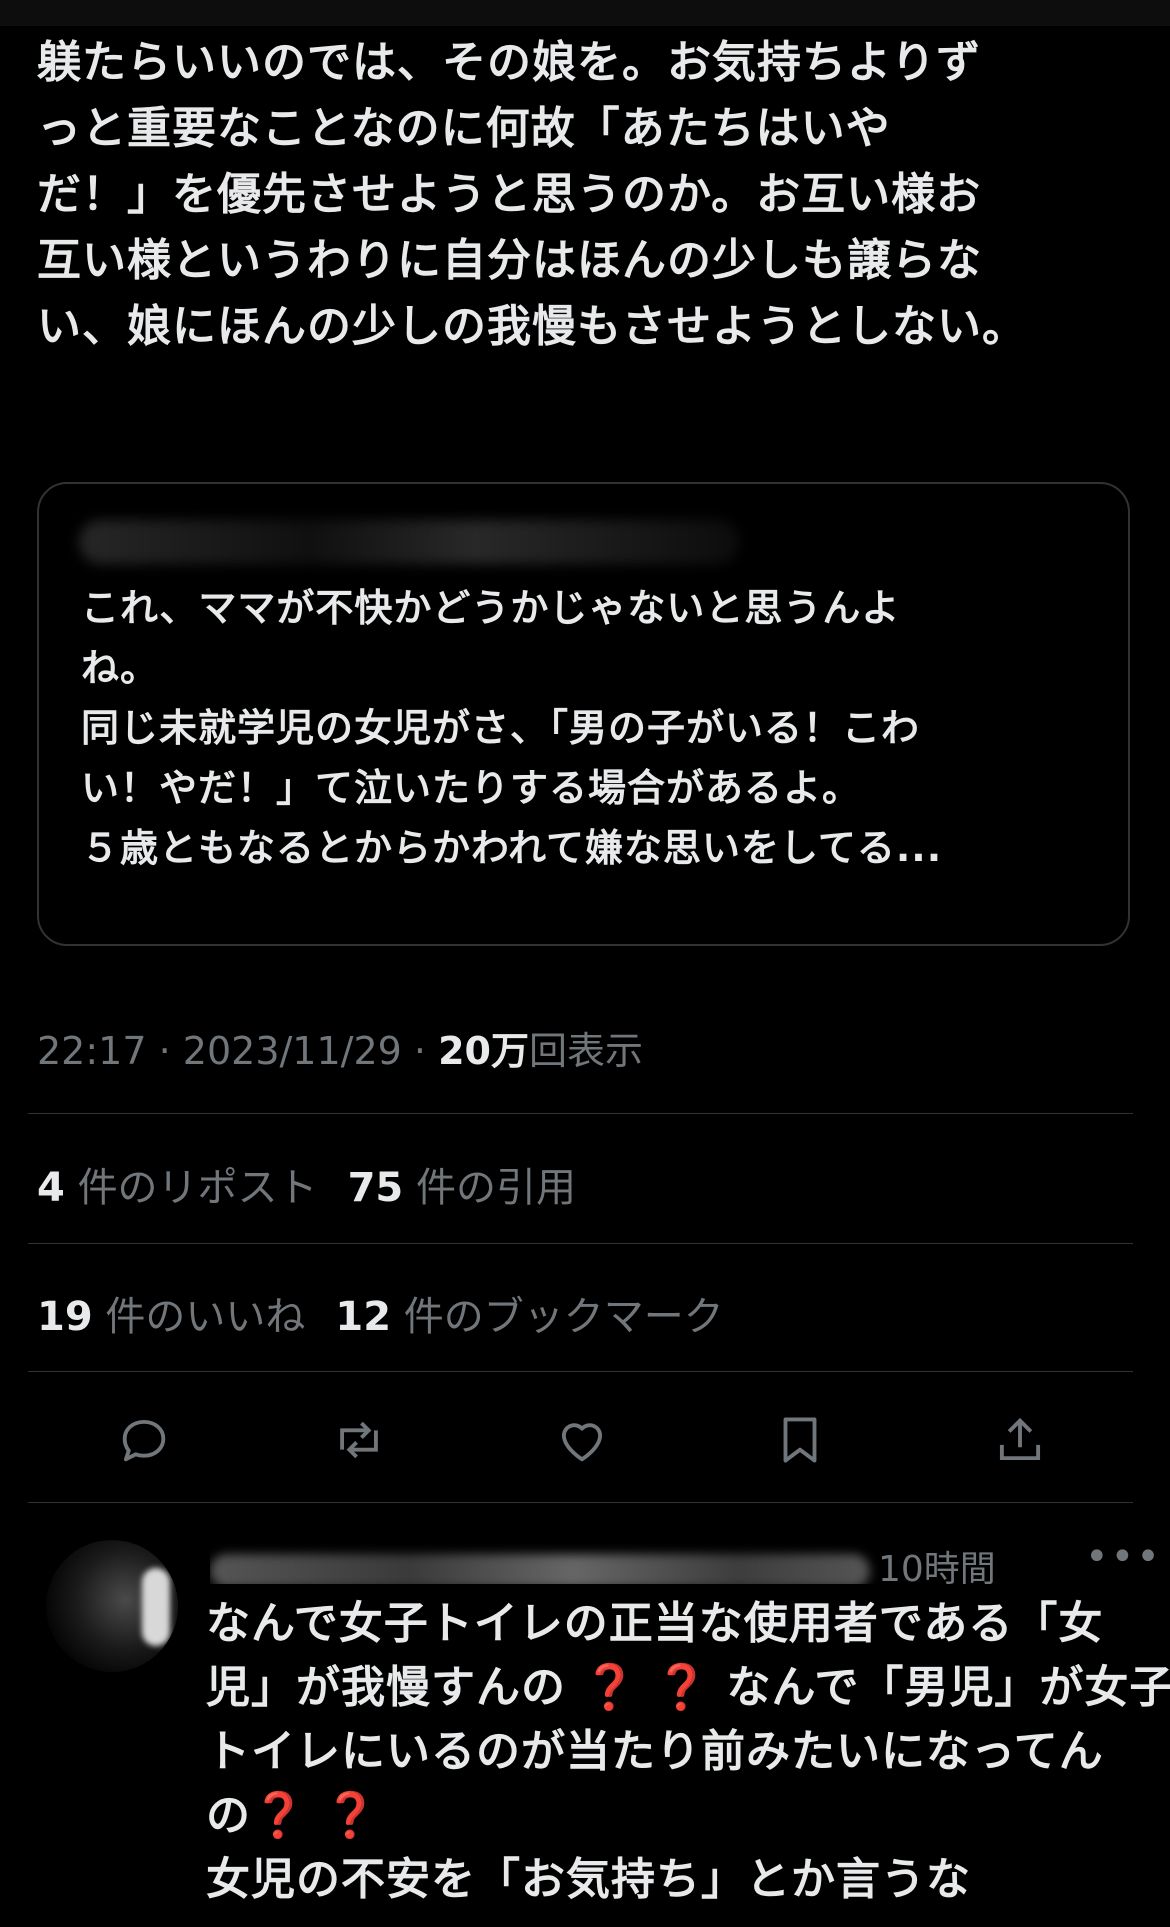 The height and width of the screenshot is (1927, 1170). I want to click on tweet-text-line: 躾たらいいのでは、その娘を。お気持ちよりず, so click(509, 62).